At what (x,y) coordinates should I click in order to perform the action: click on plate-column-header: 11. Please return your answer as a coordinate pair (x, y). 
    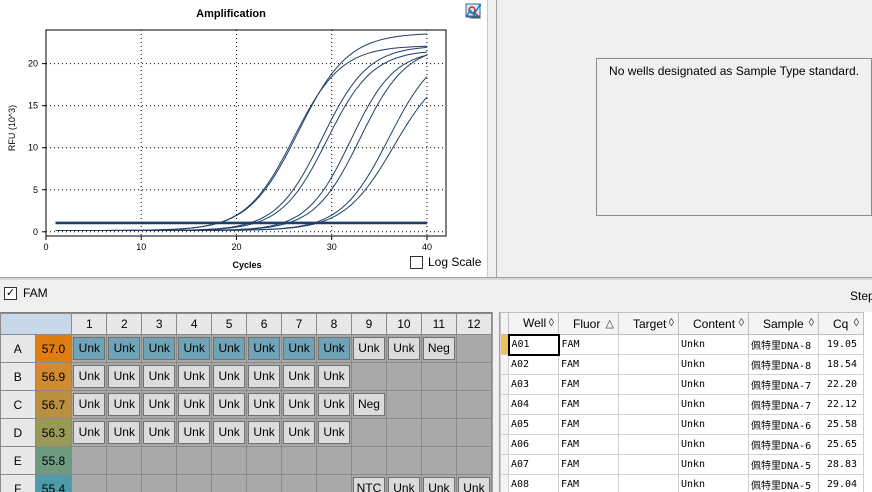
    Looking at the image, I should click on (438, 324).